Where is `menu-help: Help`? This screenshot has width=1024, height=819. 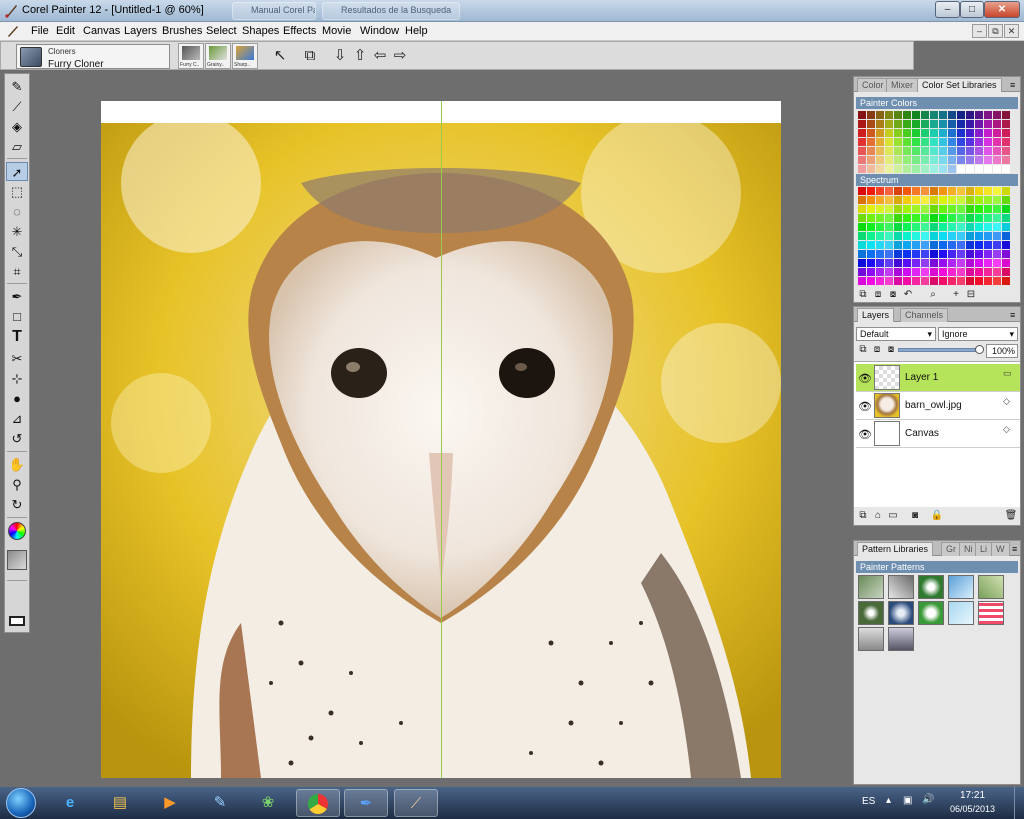 menu-help: Help is located at coordinates (416, 31).